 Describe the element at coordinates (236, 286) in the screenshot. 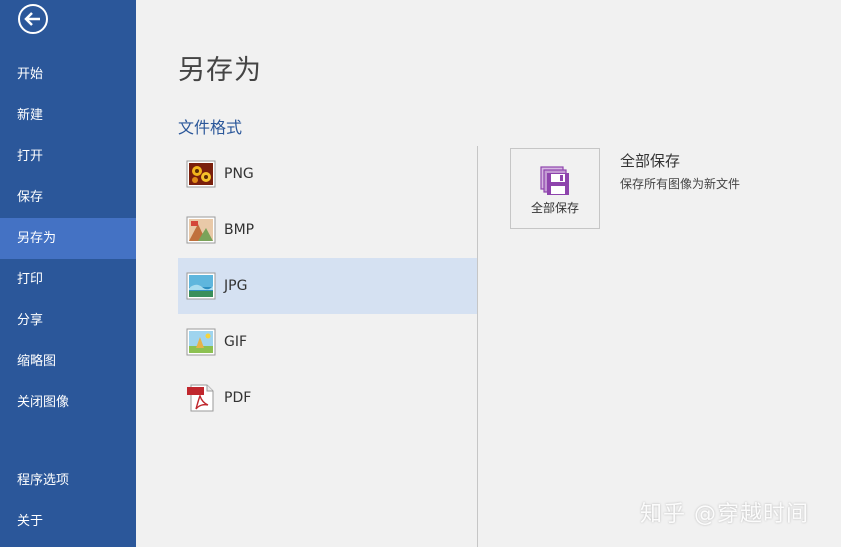

I see `format-label-jpg: JPG` at that location.